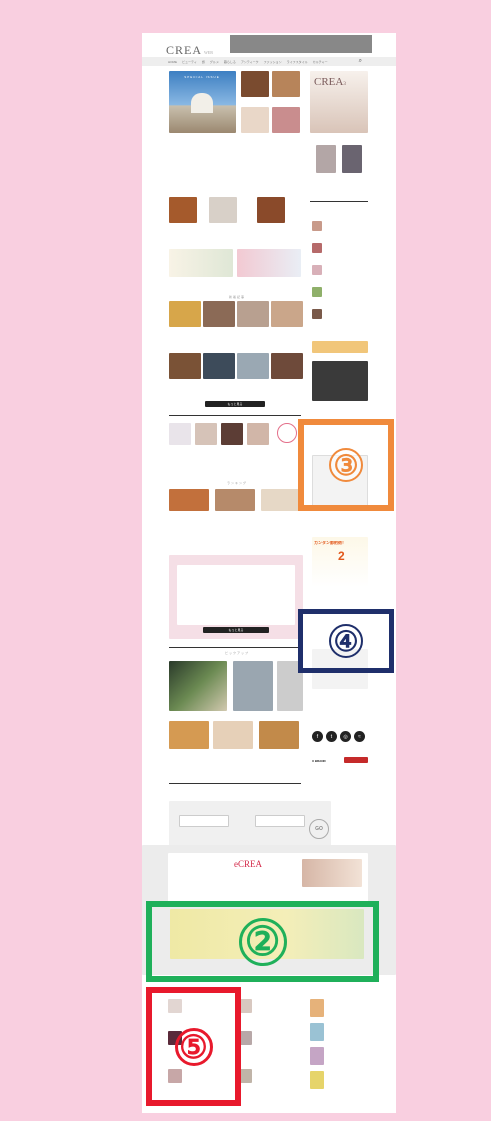 The height and width of the screenshot is (1121, 491). I want to click on campaign-banner-right, so click(269, 263).